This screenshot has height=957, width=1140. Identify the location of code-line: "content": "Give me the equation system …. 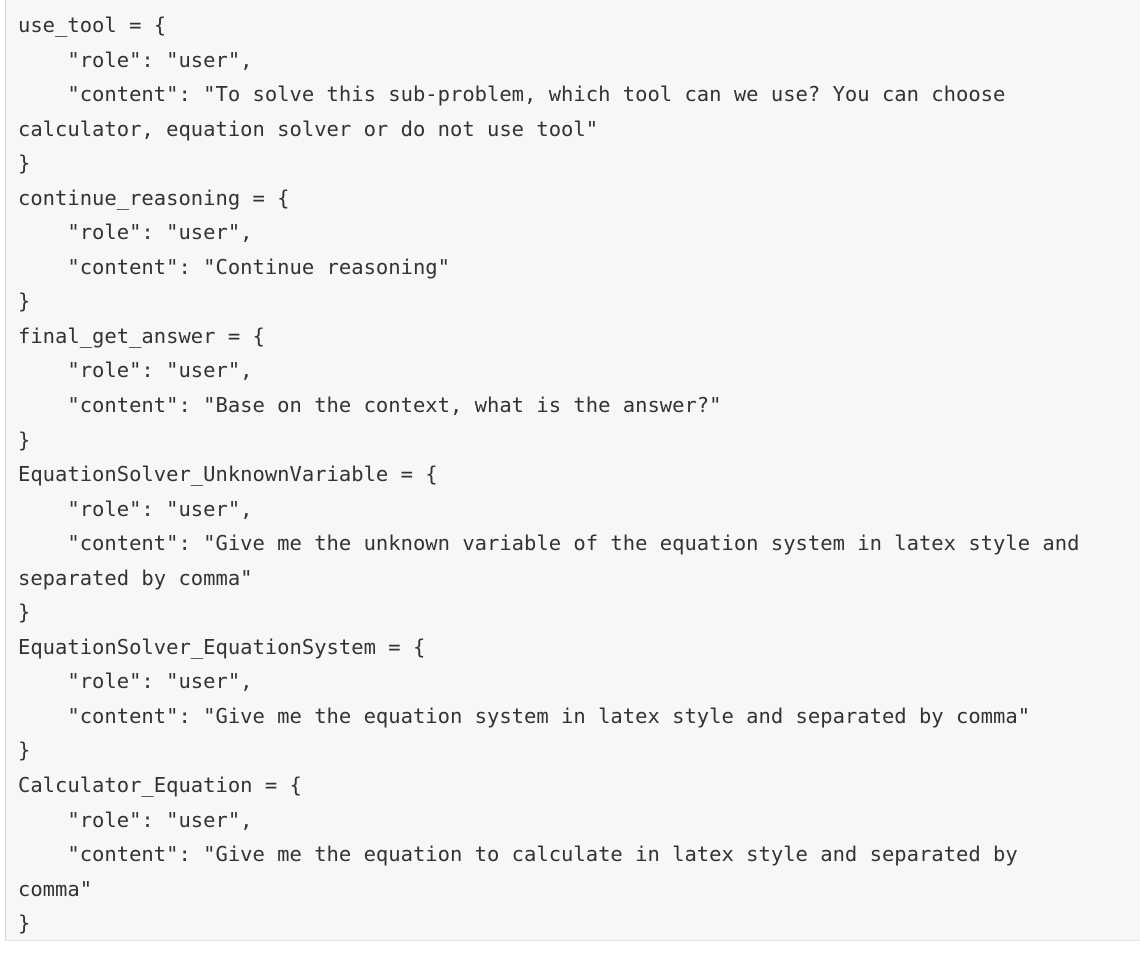
(524, 715).